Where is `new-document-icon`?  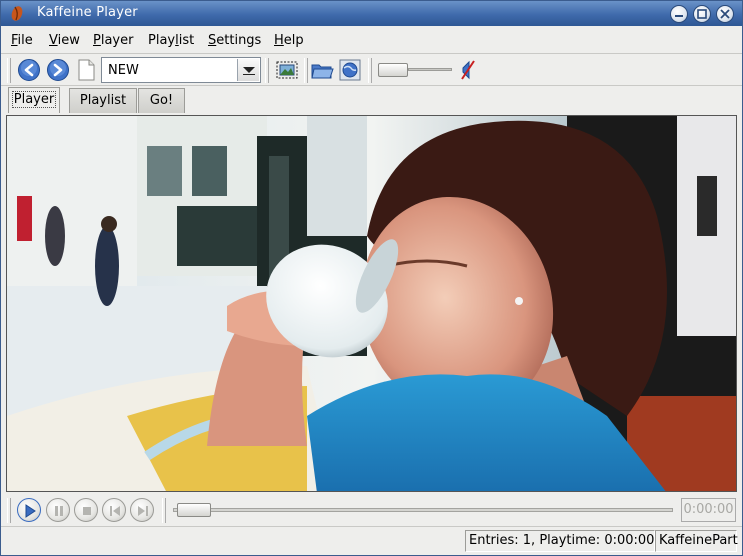 new-document-icon is located at coordinates (86, 70).